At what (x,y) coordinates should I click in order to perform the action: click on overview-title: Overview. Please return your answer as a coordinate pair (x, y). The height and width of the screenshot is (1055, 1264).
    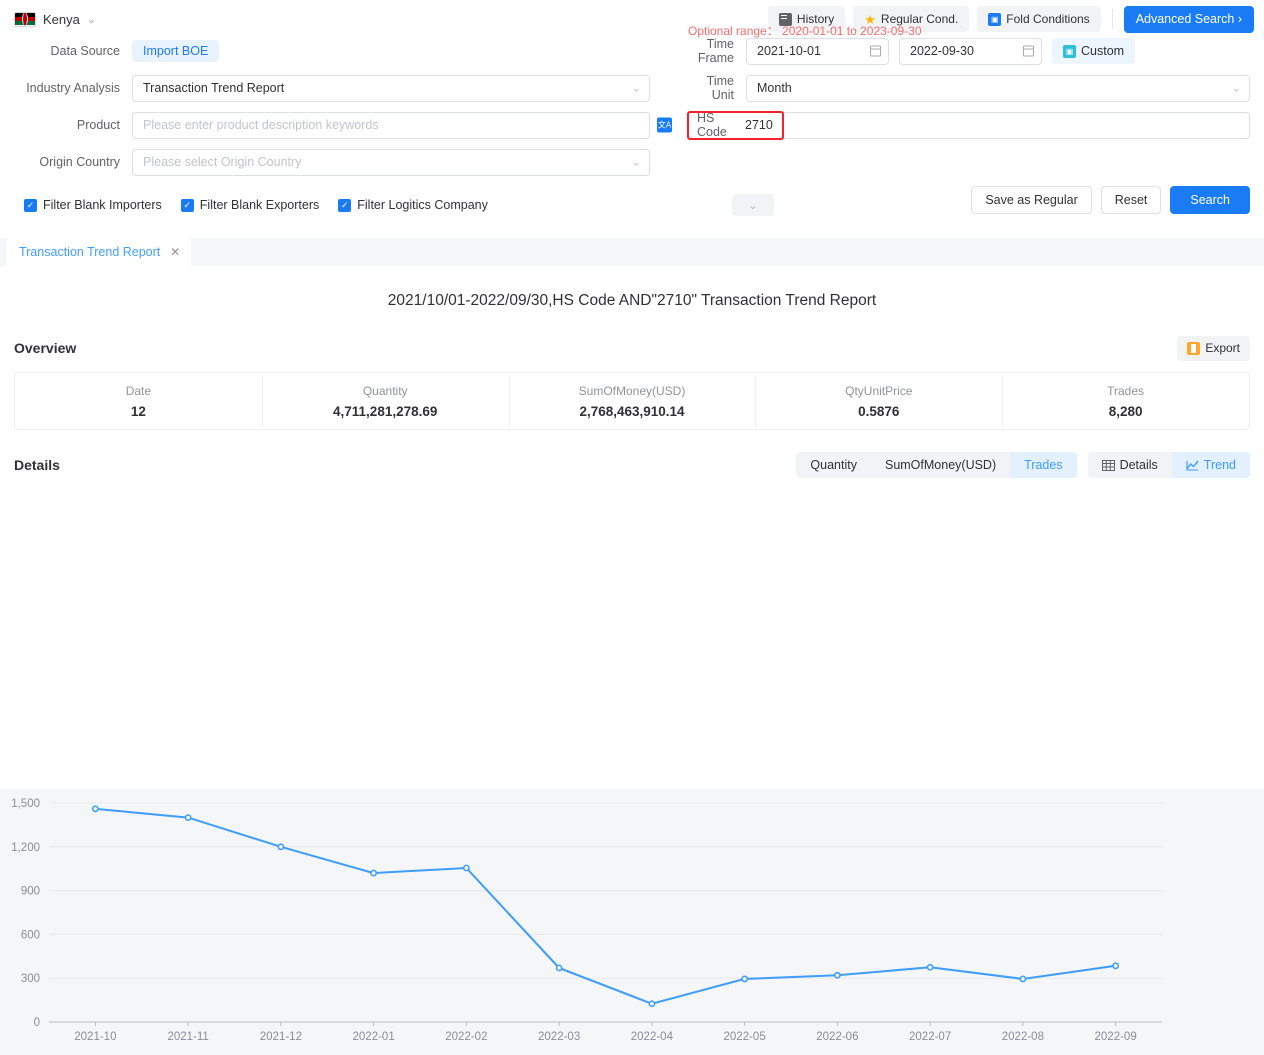
    Looking at the image, I should click on (45, 348).